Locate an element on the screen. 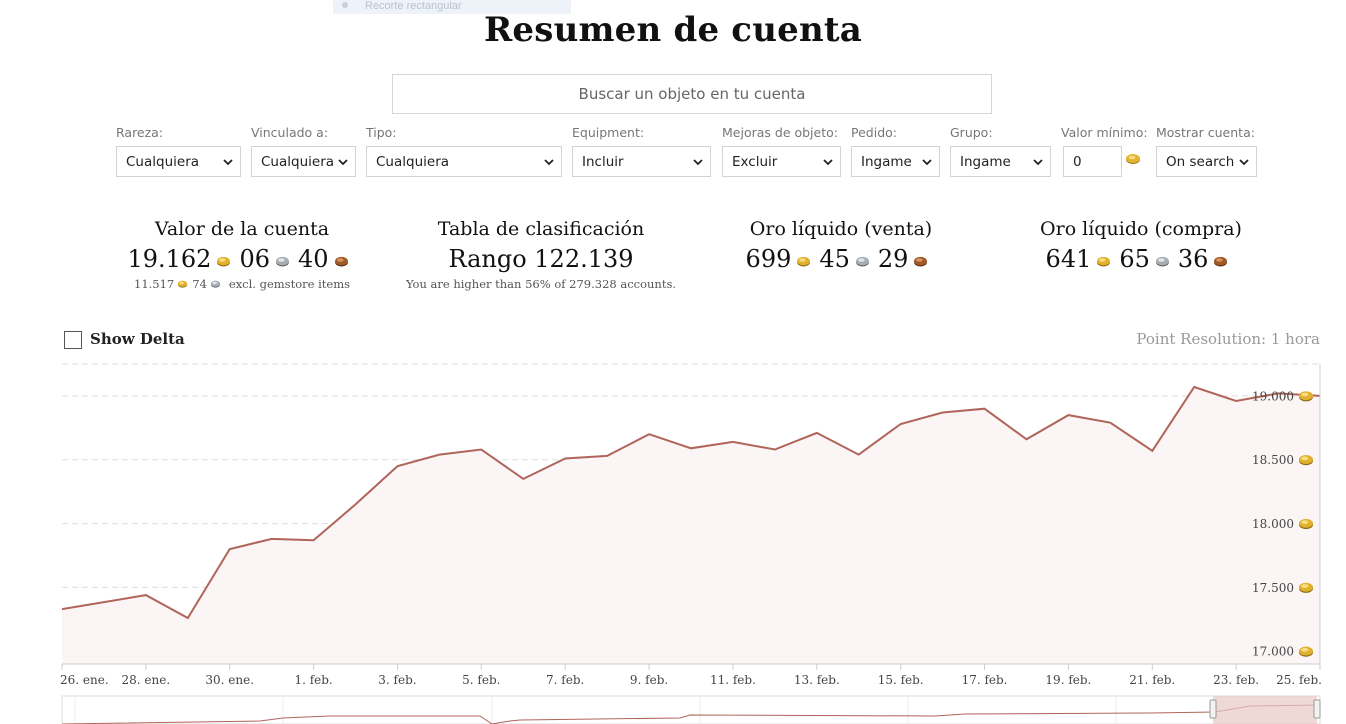  rarity-select: Cualquiera is located at coordinates (178, 161).